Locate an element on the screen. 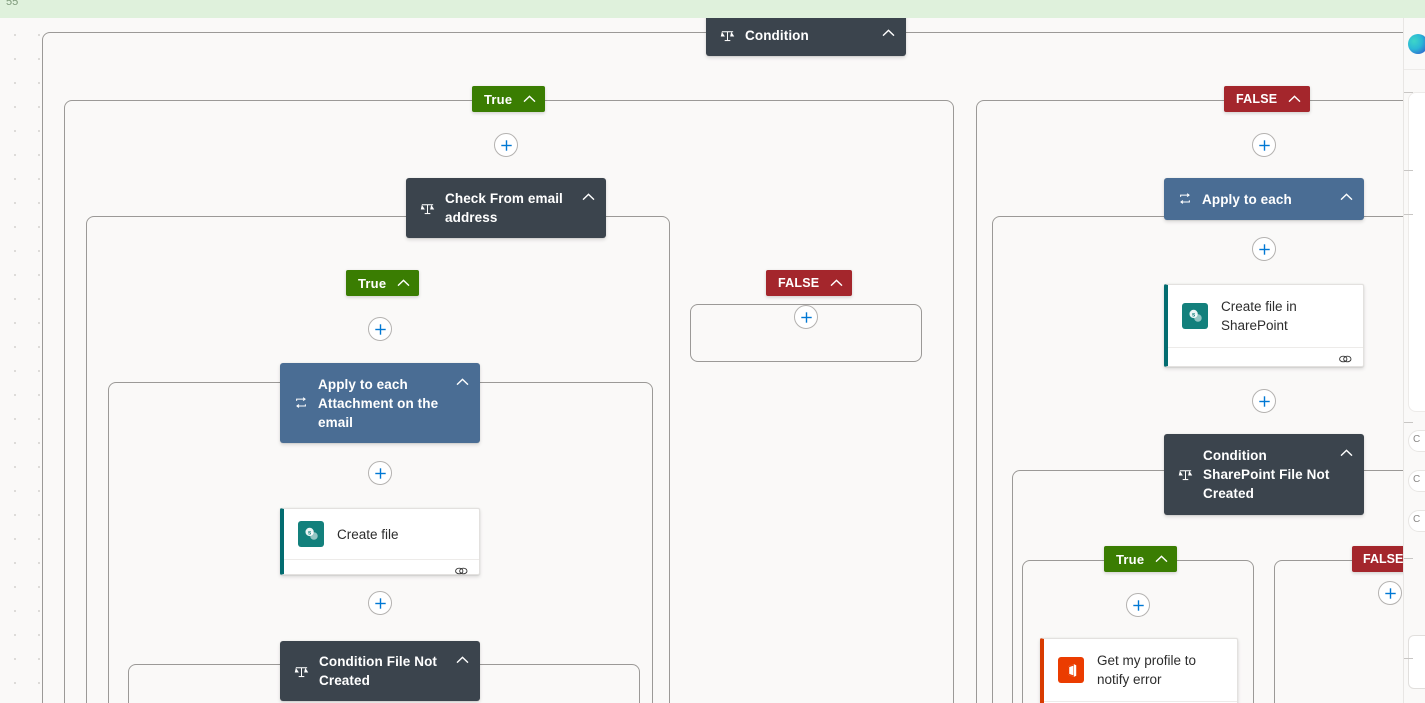 Image resolution: width=1425 pixels, height=703 pixels. card-label: Create file in SharePoint is located at coordinates (1259, 316).